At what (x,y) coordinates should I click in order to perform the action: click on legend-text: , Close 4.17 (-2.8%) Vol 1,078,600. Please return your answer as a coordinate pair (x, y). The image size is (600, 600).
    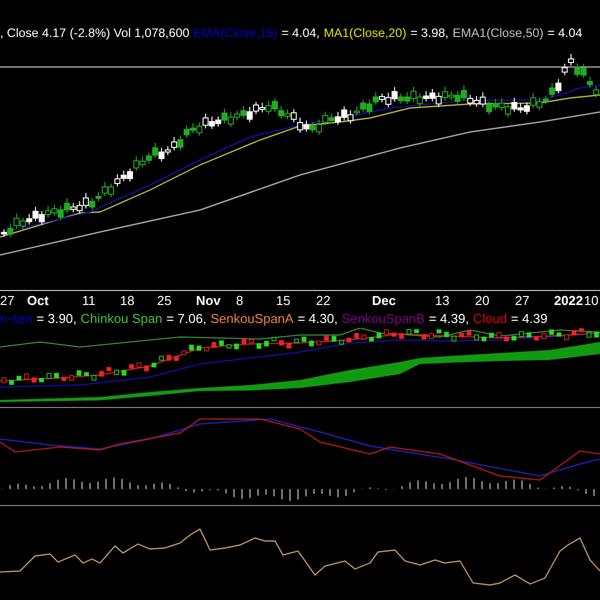
    Looking at the image, I should click on (95, 33).